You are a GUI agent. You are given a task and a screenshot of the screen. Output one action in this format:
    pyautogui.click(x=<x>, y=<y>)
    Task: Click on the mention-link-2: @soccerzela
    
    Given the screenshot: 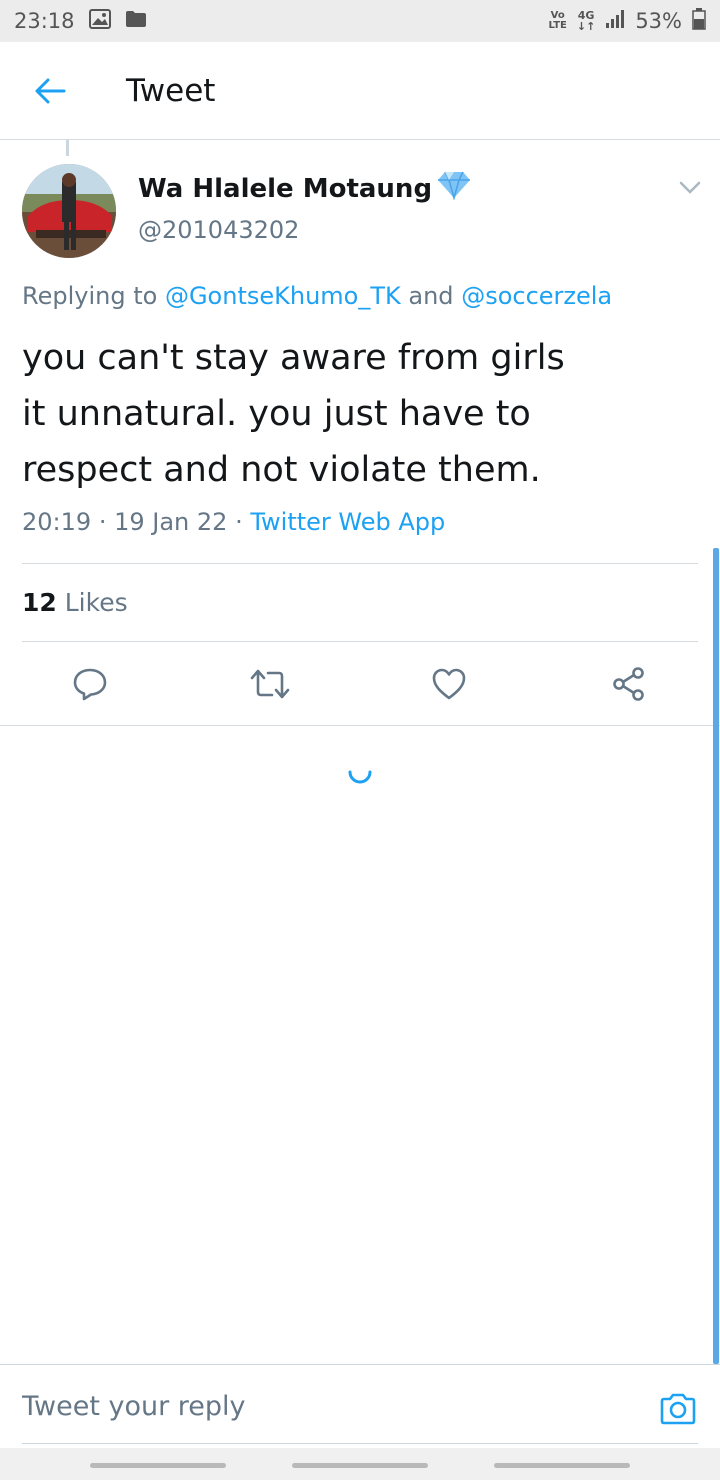 What is the action you would take?
    pyautogui.click(x=536, y=296)
    